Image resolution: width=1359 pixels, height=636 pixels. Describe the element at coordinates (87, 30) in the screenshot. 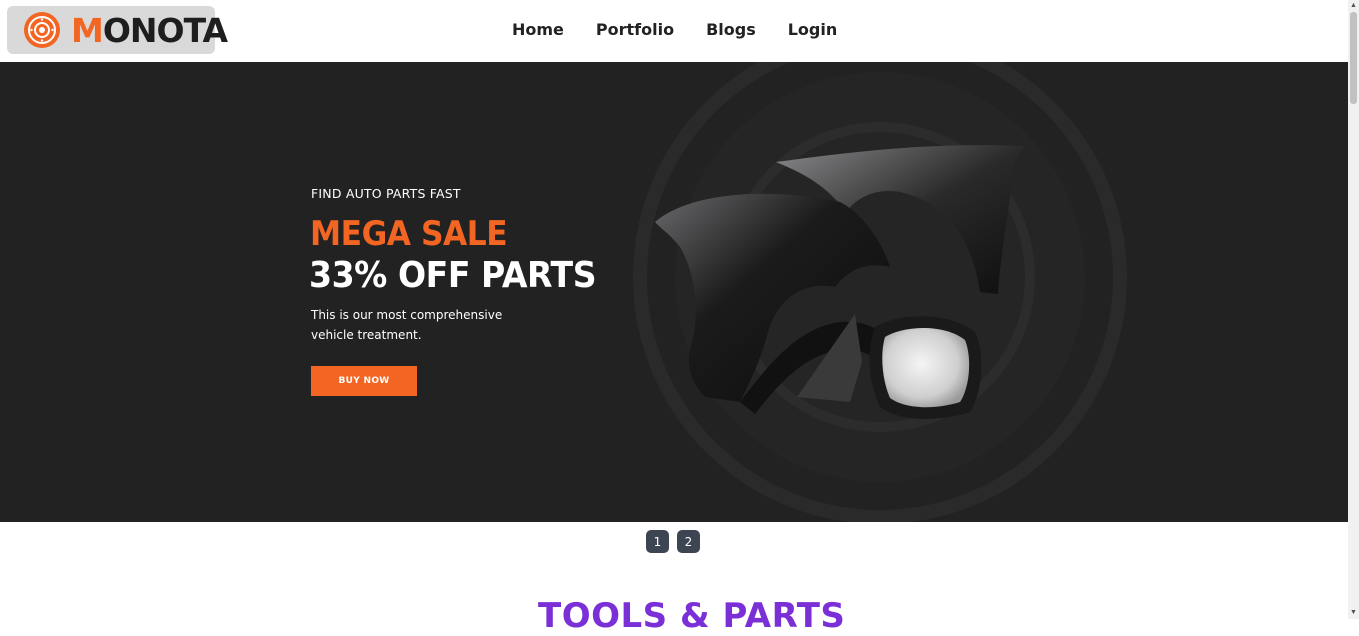

I see `logo-first-letter: M` at that location.